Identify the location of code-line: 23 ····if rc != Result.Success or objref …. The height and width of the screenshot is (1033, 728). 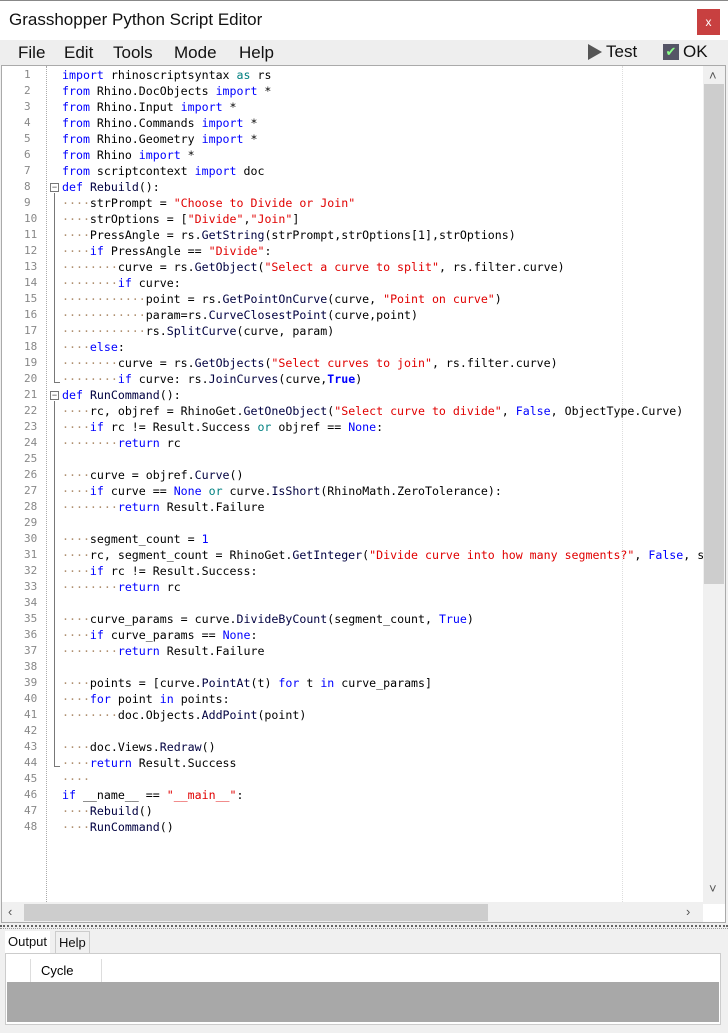
(352, 427).